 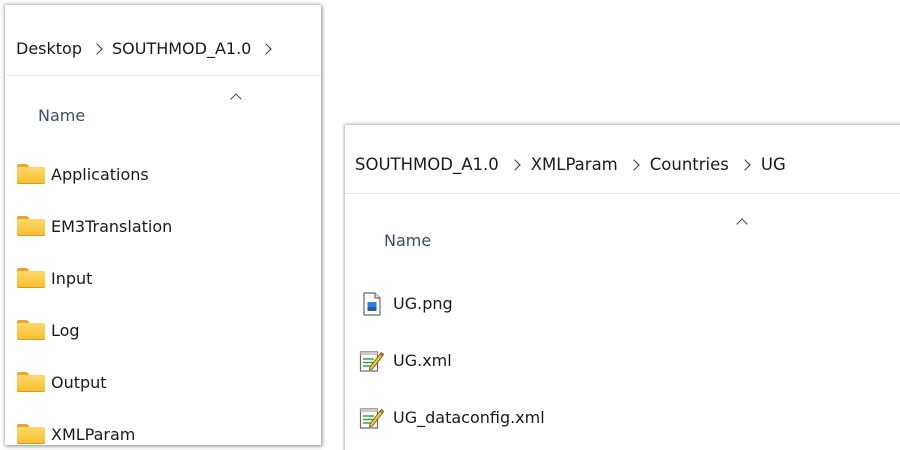 I want to click on breadcrumb: Desktop SOUTHMOD_A1.0, so click(x=148, y=48).